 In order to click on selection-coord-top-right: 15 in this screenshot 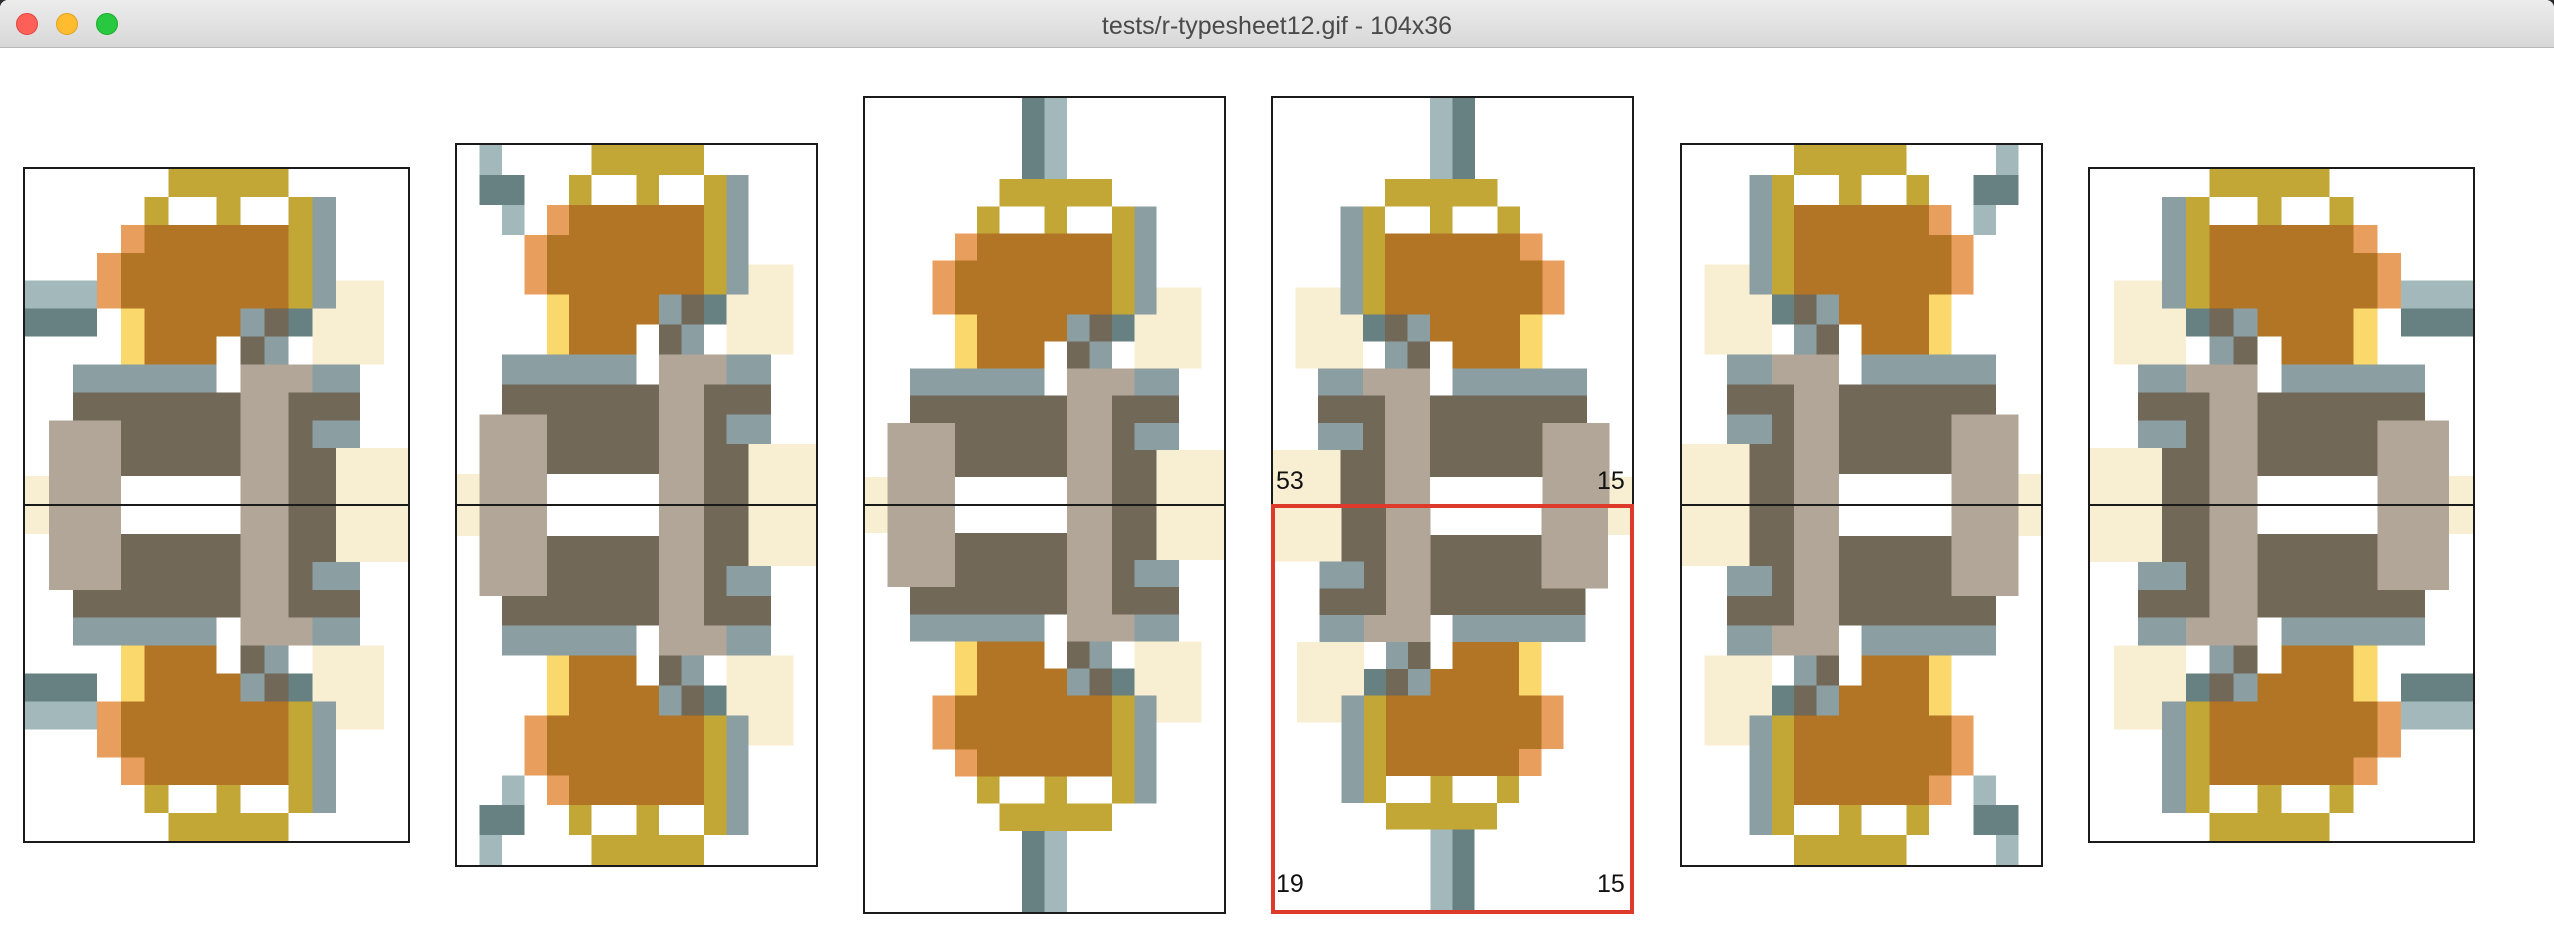, I will do `click(1611, 481)`.